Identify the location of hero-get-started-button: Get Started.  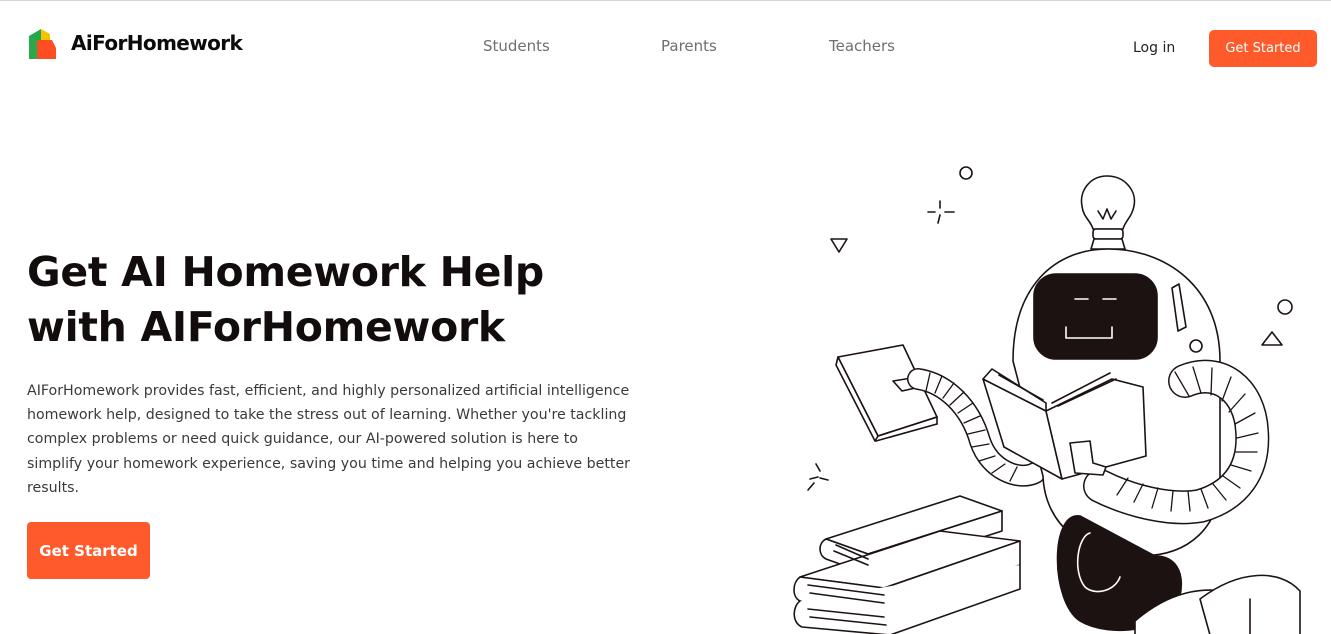
(88, 550).